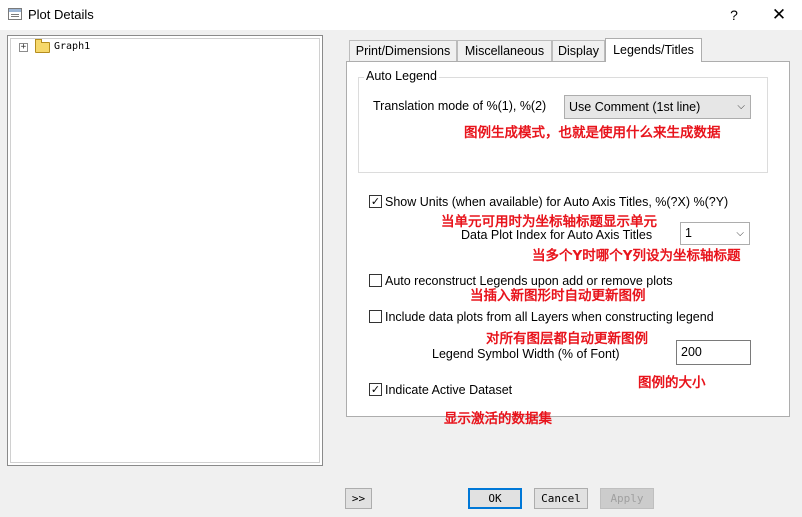 The width and height of the screenshot is (802, 517). Describe the element at coordinates (460, 106) in the screenshot. I see `translation-mode-label: Translation mode of %(1), %(2)` at that location.